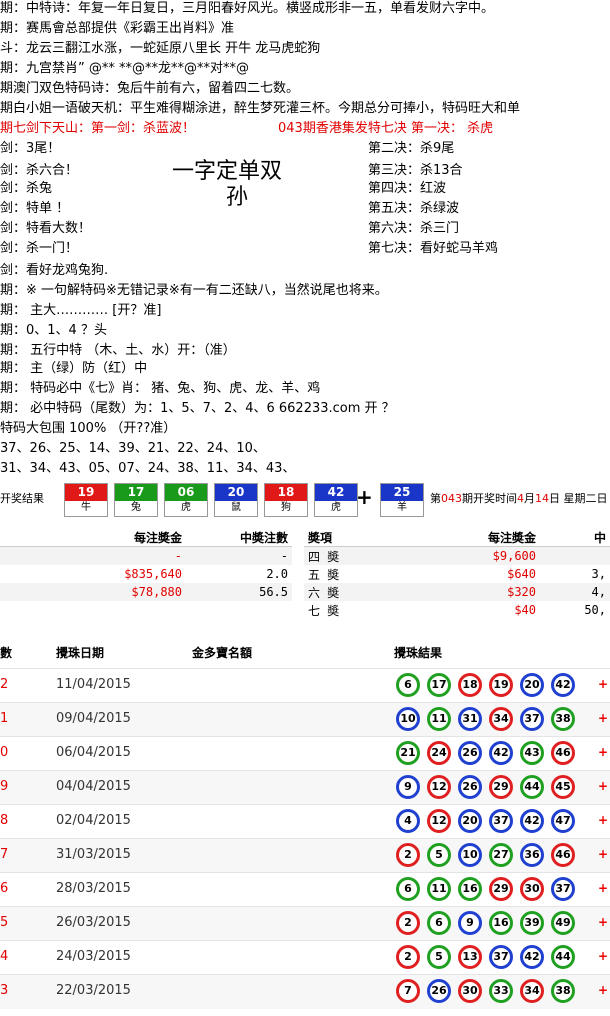 The width and height of the screenshot is (610, 1016). Describe the element at coordinates (439, 821) in the screenshot. I see `lottery-ball: 12` at that location.